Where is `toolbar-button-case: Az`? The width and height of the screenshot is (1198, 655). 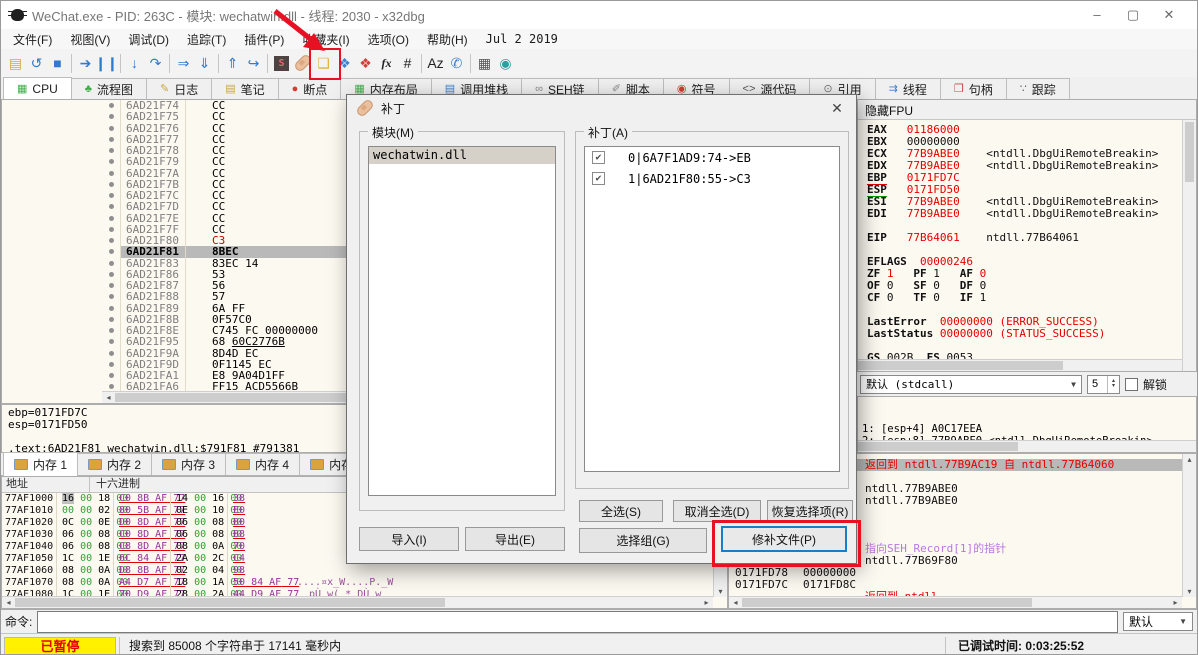
toolbar-button-case: Az is located at coordinates (435, 63).